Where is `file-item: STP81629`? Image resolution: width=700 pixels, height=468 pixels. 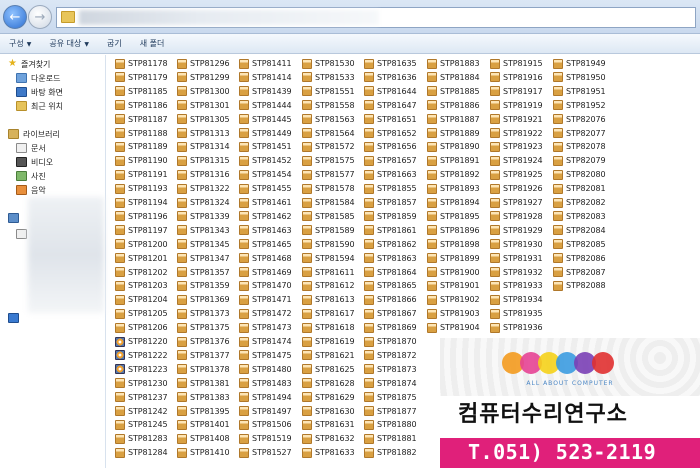
file-item: STP81629 is located at coordinates (328, 397).